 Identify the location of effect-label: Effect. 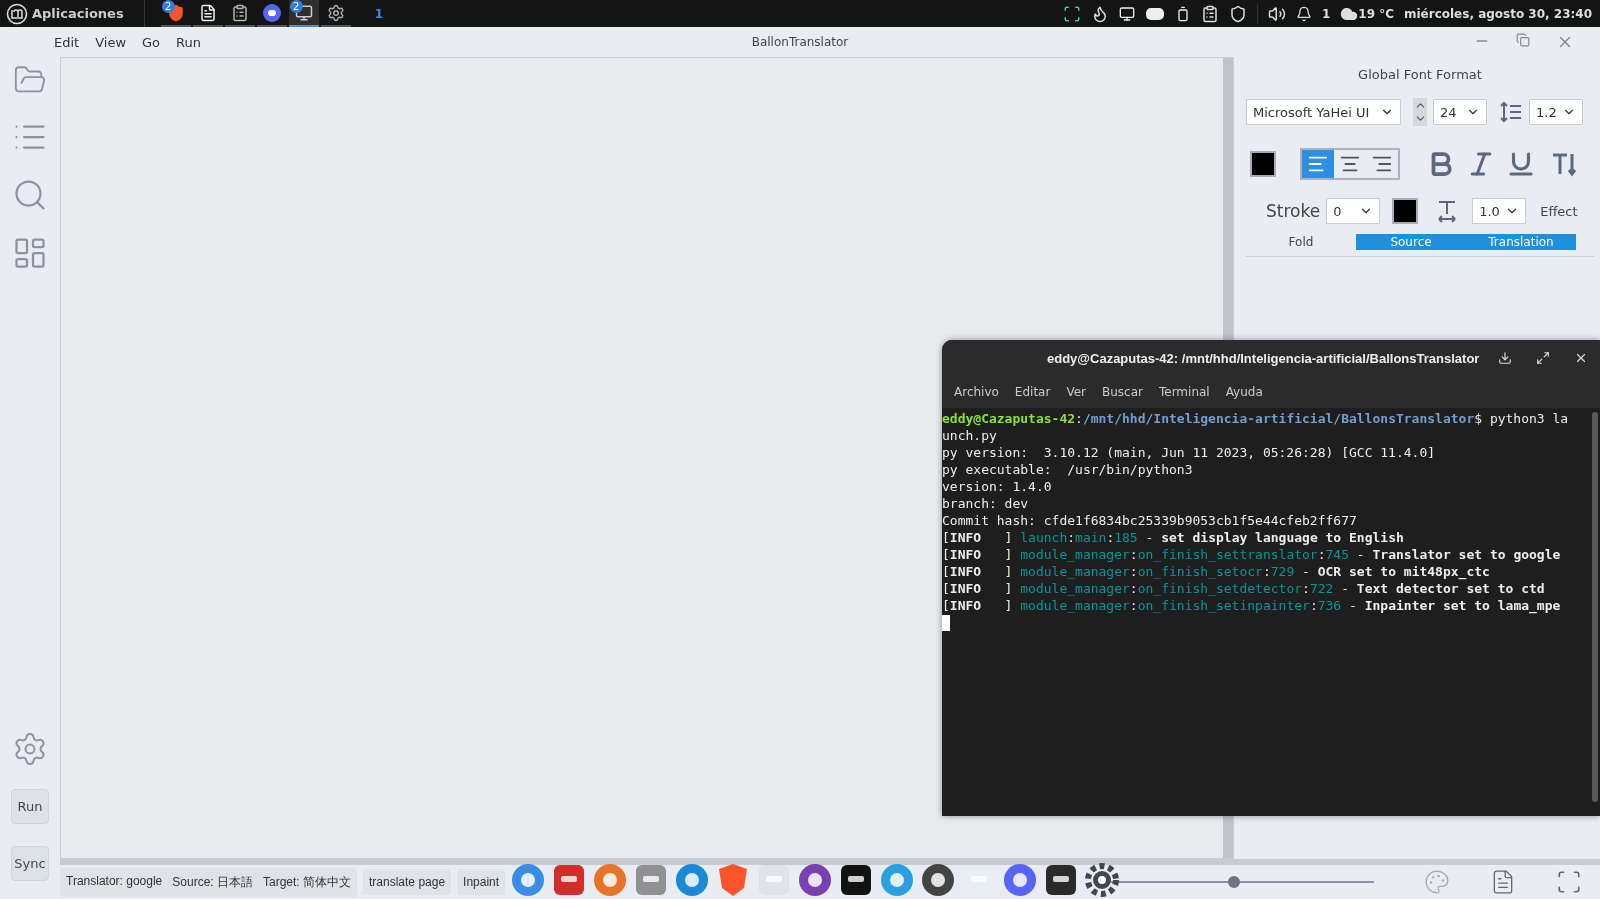
(1559, 211).